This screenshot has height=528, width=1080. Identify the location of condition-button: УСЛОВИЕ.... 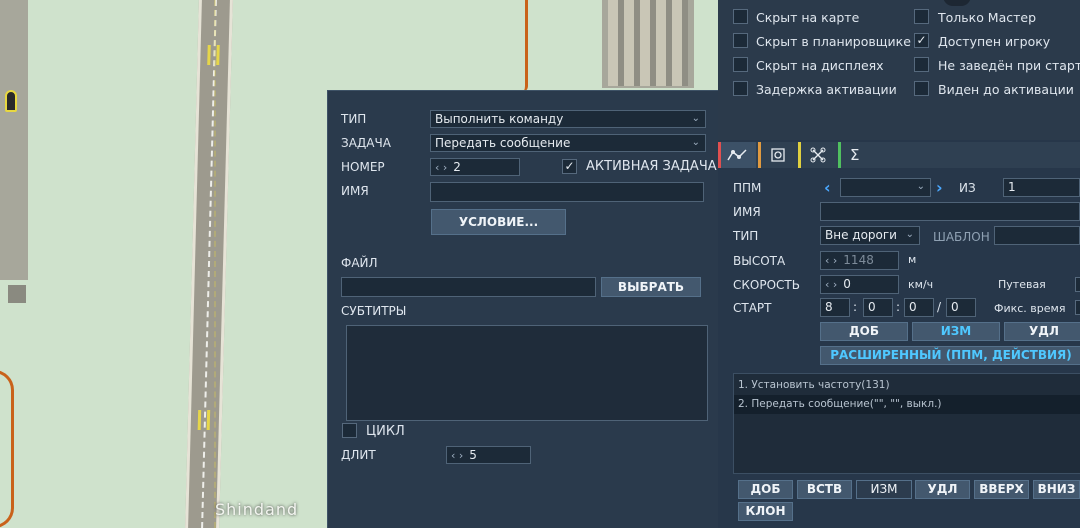
(498, 222).